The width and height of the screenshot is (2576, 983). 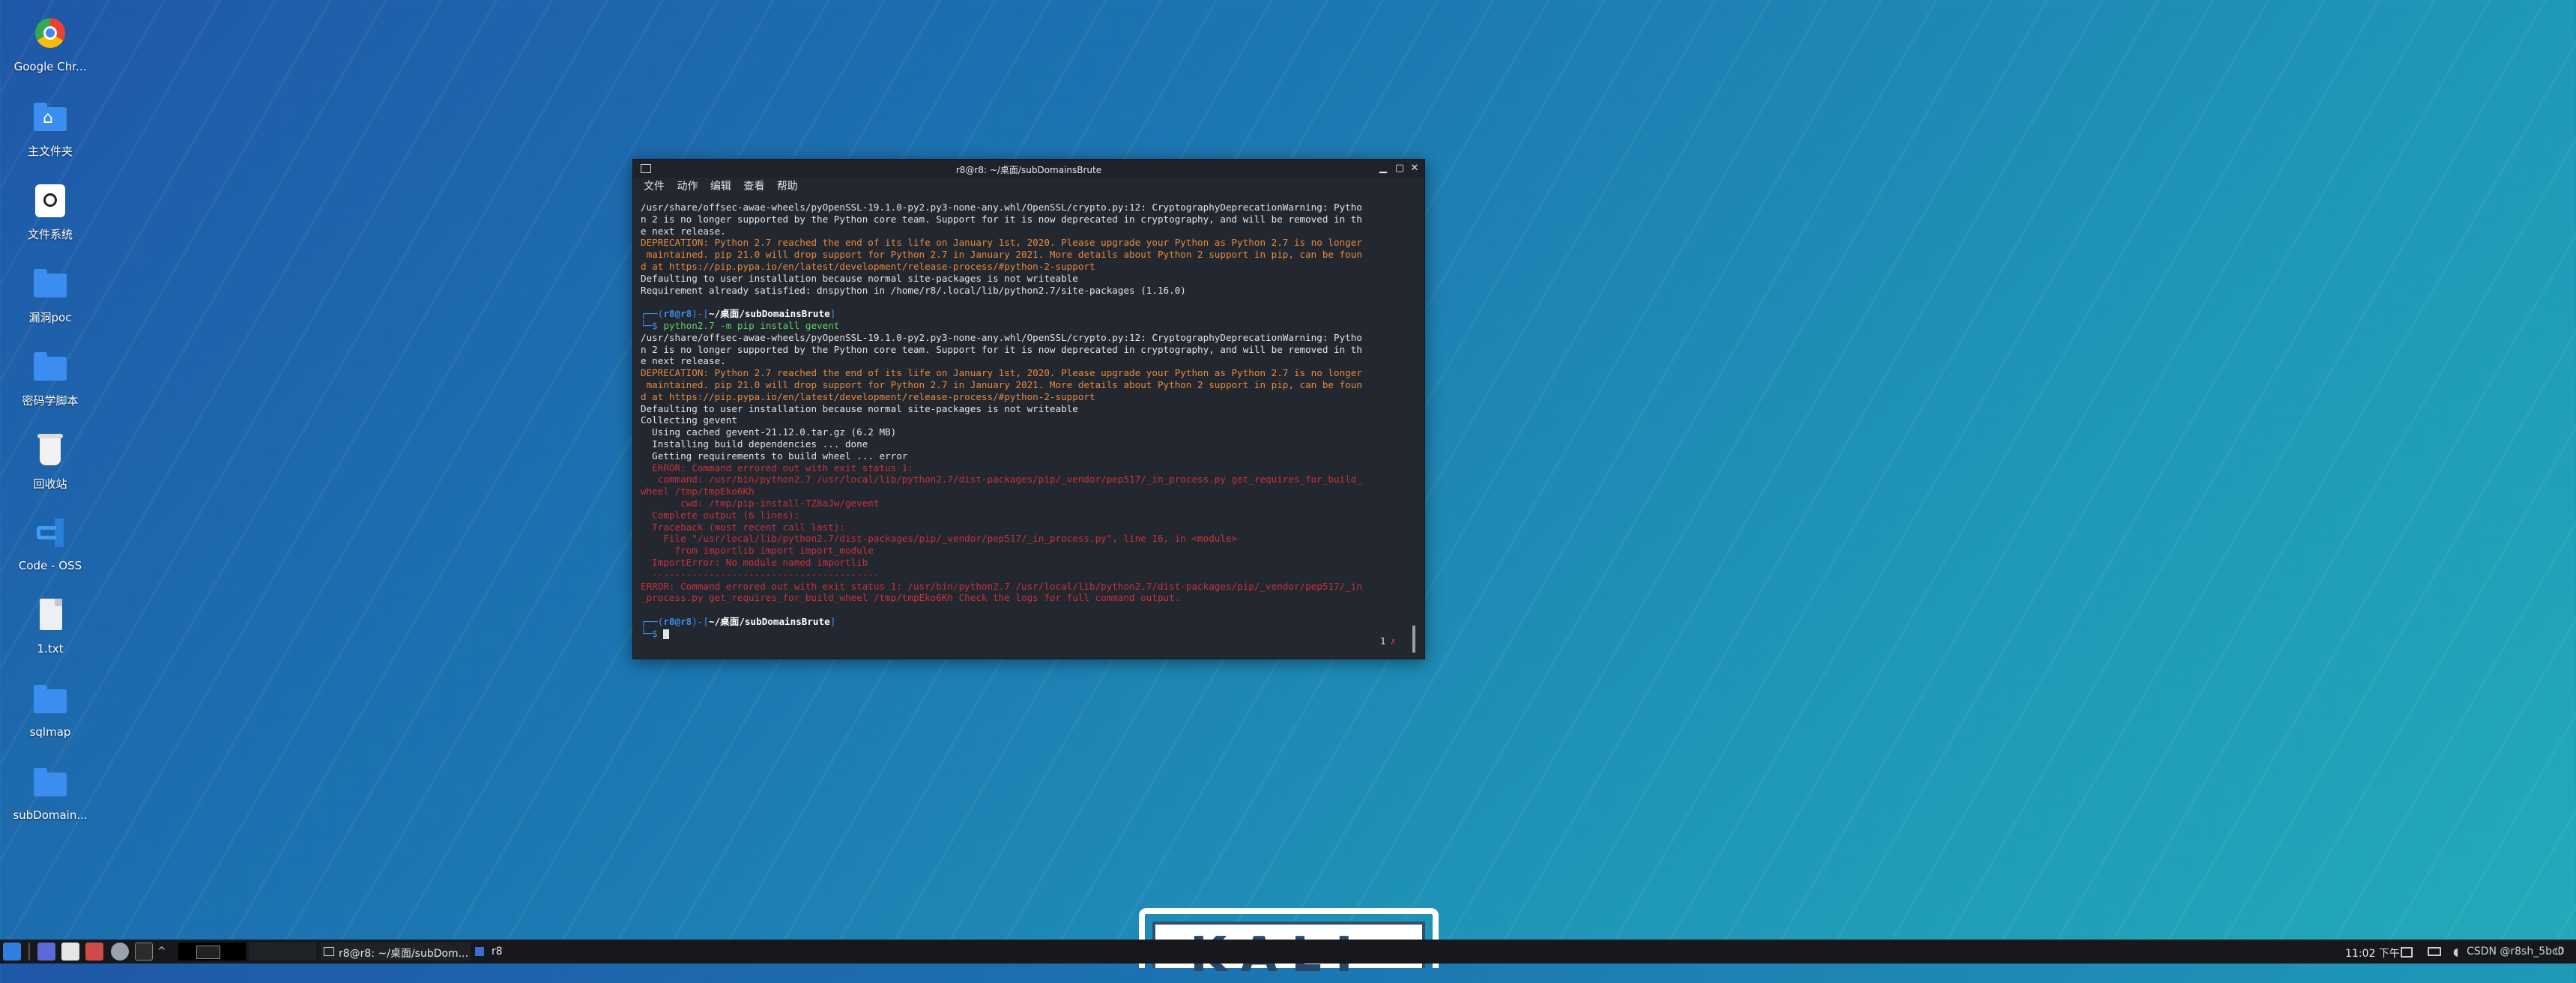 What do you see at coordinates (2516, 952) in the screenshot?
I see `tray-text: CSDN @r8sh_5bc0` at bounding box center [2516, 952].